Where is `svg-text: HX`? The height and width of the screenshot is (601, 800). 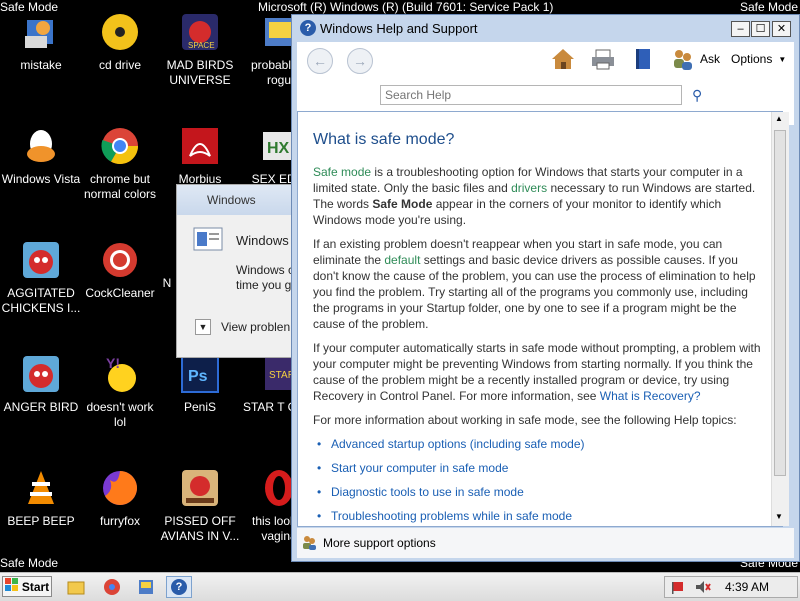 svg-text: HX is located at coordinates (278, 148).